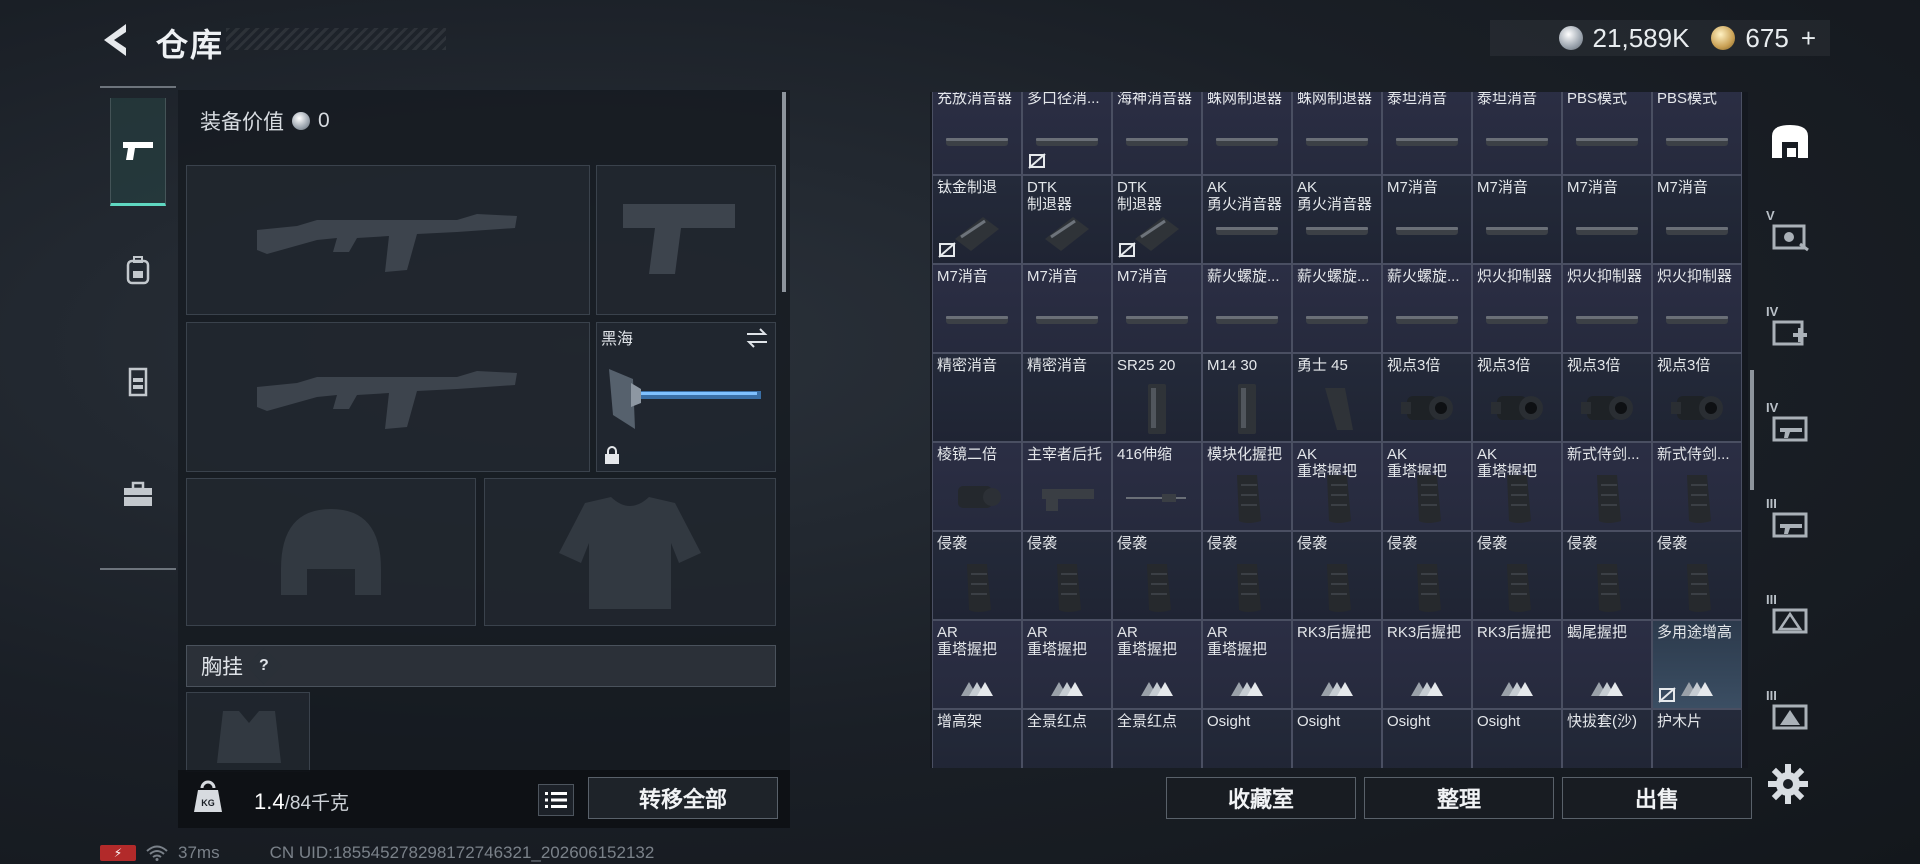  I want to click on helmet-slot, so click(331, 552).